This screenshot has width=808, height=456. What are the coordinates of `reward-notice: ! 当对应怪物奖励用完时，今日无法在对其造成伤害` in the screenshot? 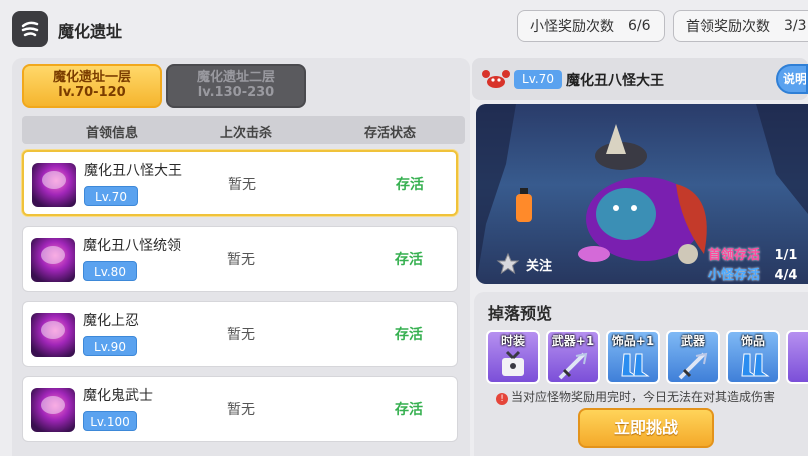 It's located at (635, 396).